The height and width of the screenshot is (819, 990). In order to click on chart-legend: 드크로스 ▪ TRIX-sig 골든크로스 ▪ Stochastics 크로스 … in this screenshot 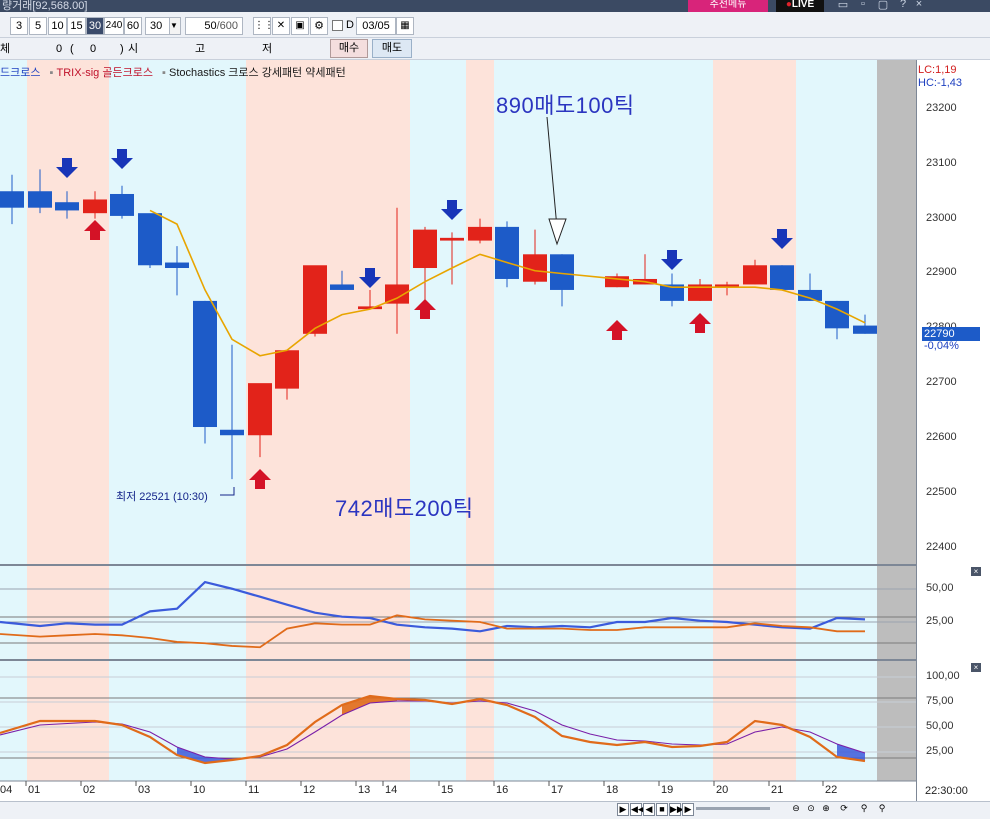, I will do `click(173, 72)`.